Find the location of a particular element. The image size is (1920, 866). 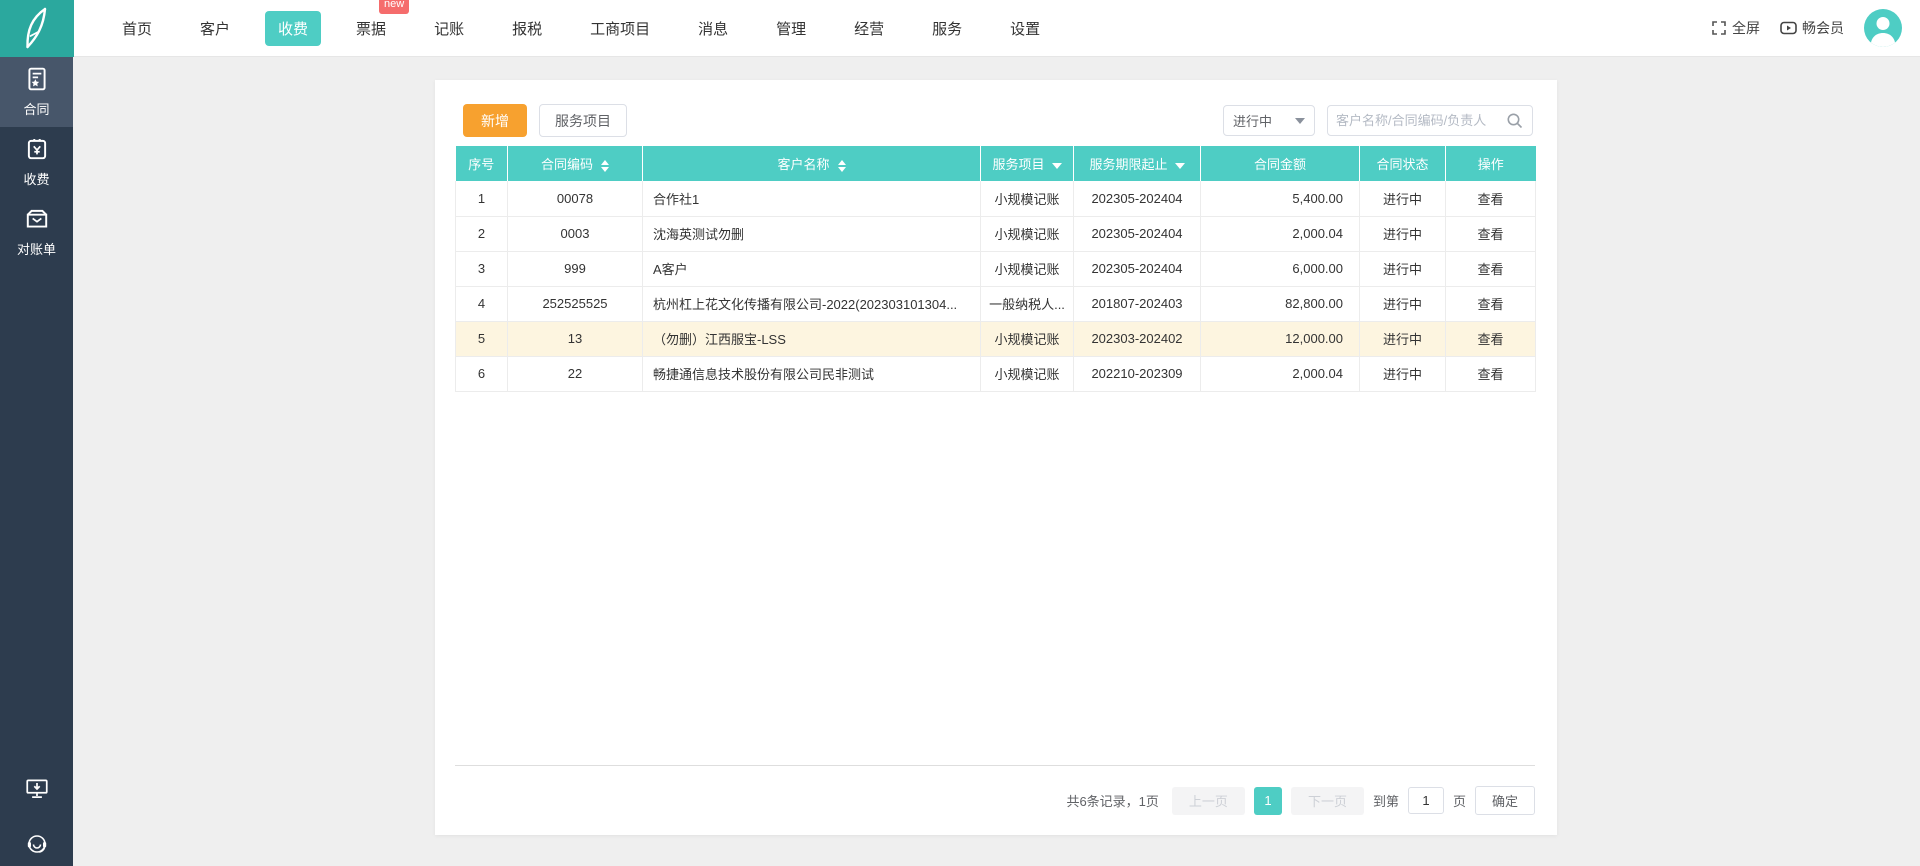

nav-item: 设置 is located at coordinates (1025, 28).